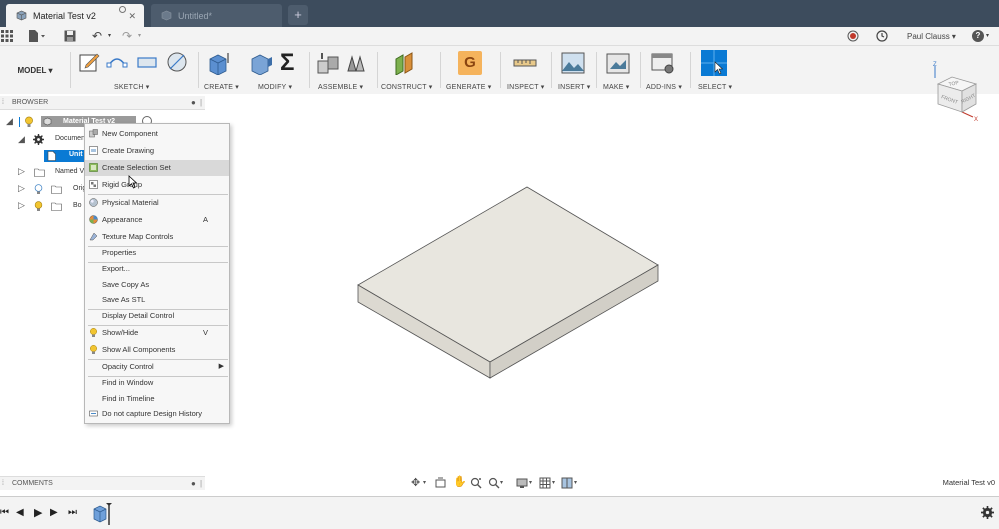 The height and width of the screenshot is (529, 999). I want to click on menu-item-create-selection-set: Create Selection Set, so click(157, 168).